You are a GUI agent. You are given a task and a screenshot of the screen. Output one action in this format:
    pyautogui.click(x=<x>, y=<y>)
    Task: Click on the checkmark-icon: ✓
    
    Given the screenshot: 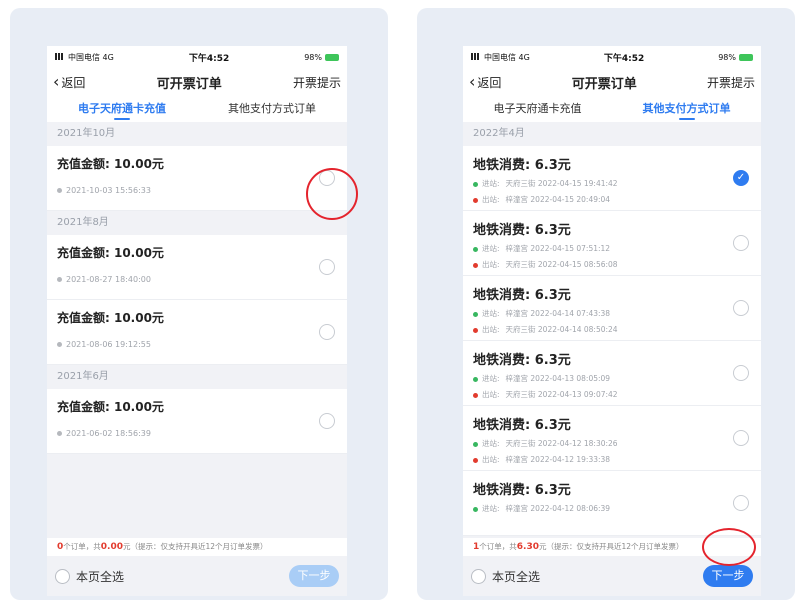 What is the action you would take?
    pyautogui.click(x=741, y=177)
    